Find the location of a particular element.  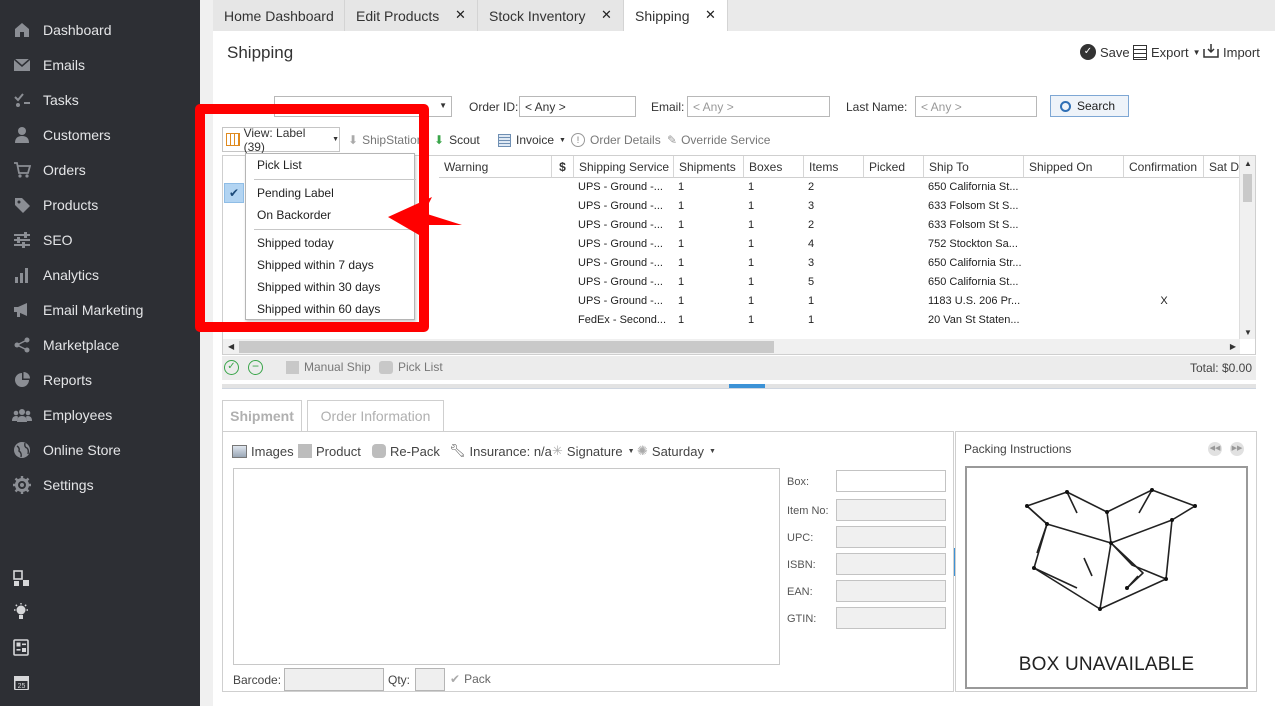

pick-list-label: Pick List is located at coordinates (420, 367).